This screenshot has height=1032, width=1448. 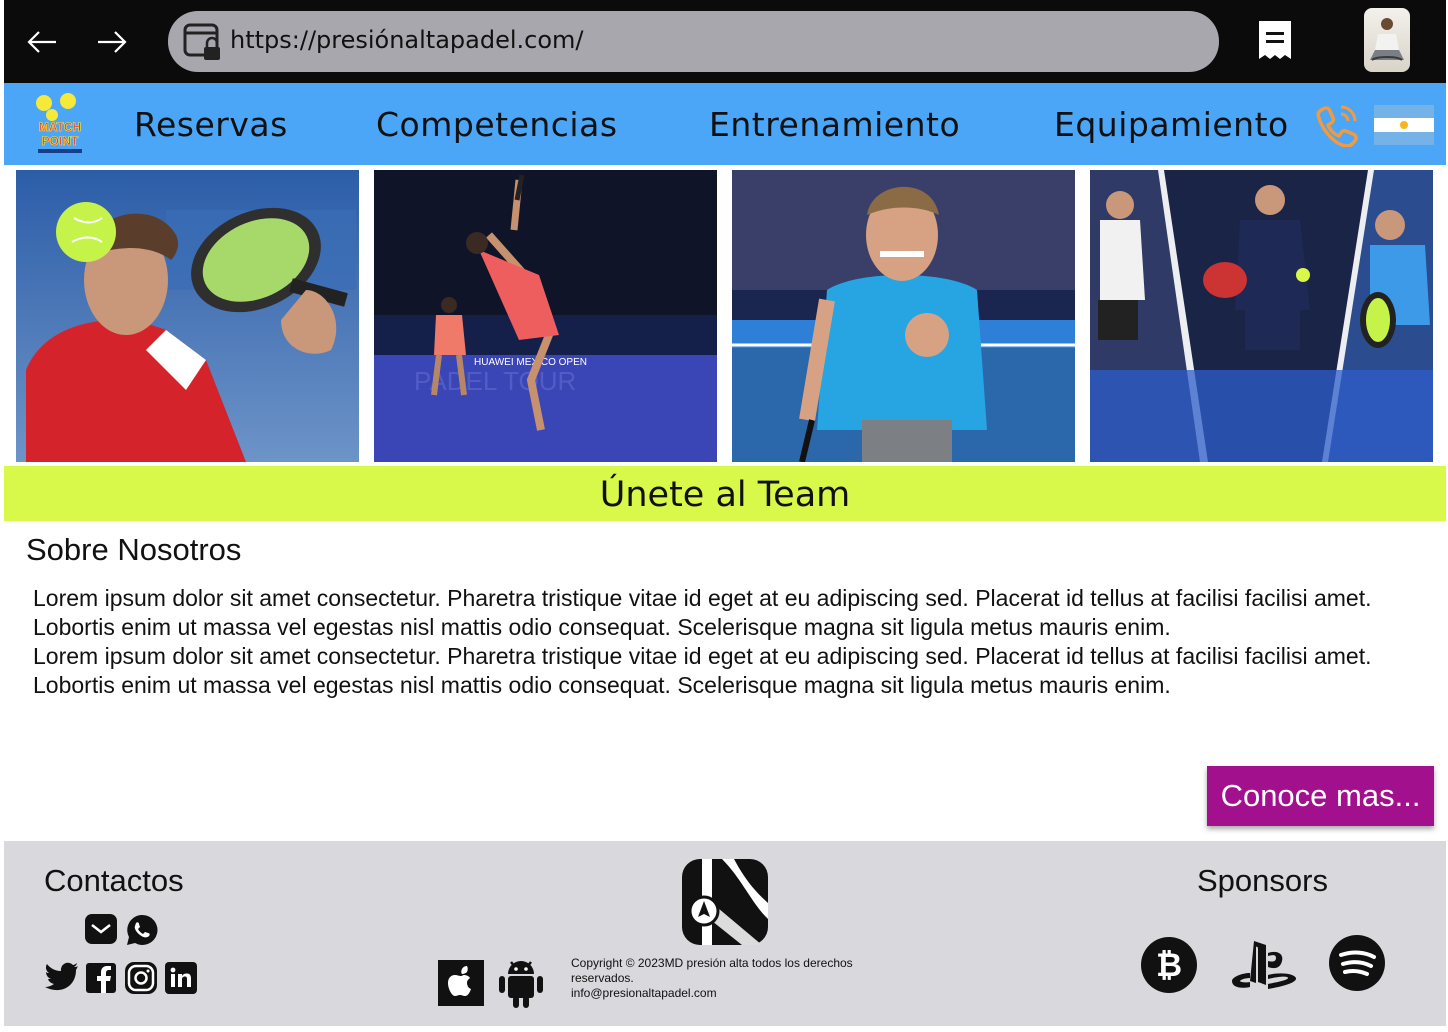 What do you see at coordinates (60, 141) in the screenshot?
I see `svg-text: POINT` at bounding box center [60, 141].